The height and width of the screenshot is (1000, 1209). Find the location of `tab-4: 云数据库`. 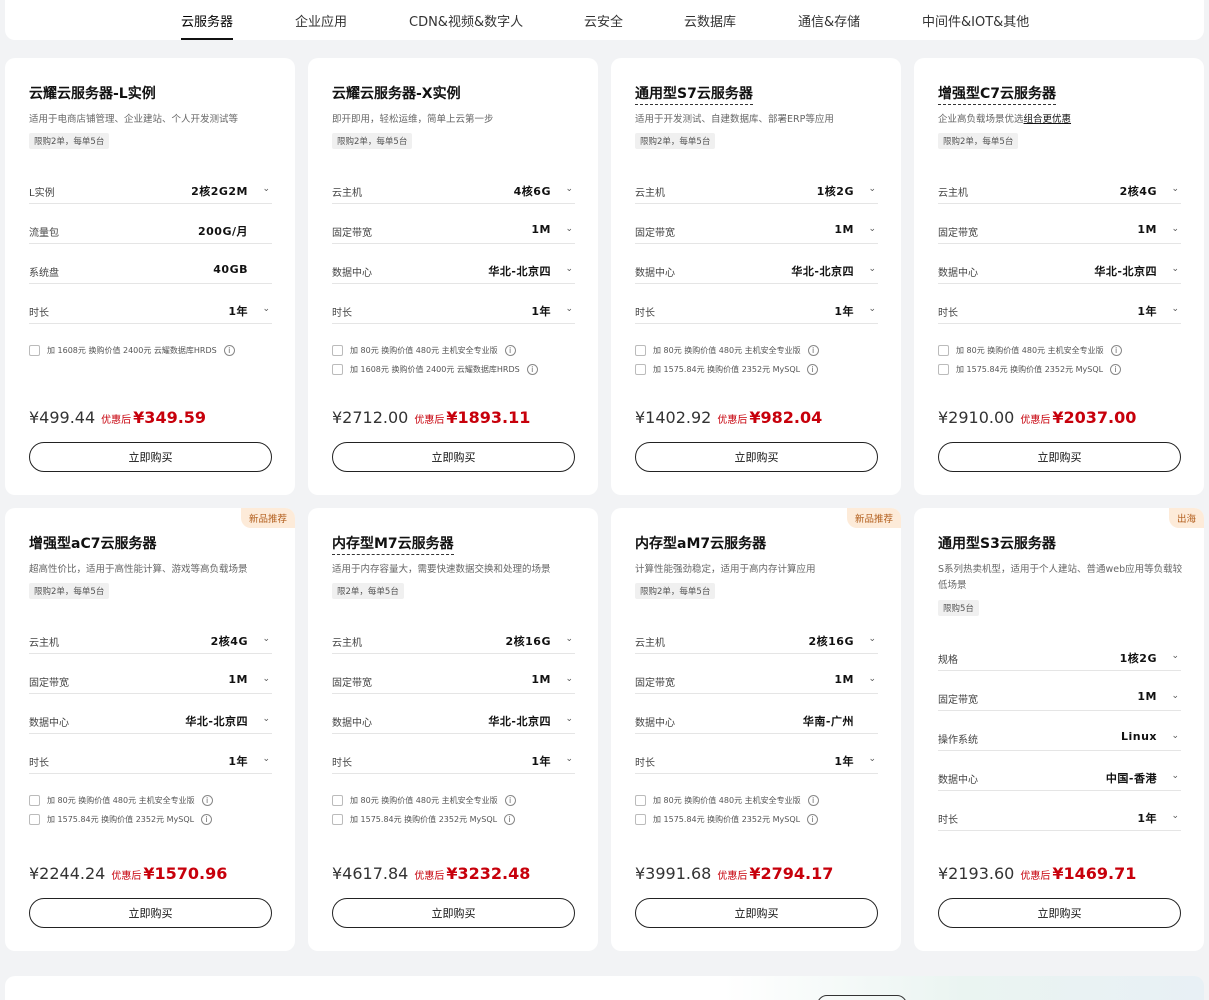

tab-4: 云数据库 is located at coordinates (710, 20).